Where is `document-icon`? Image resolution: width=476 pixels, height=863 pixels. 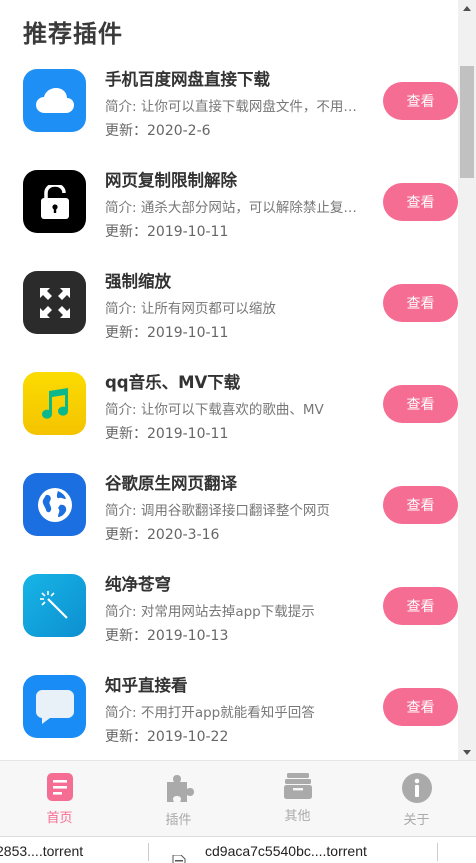
document-icon is located at coordinates (59, 787).